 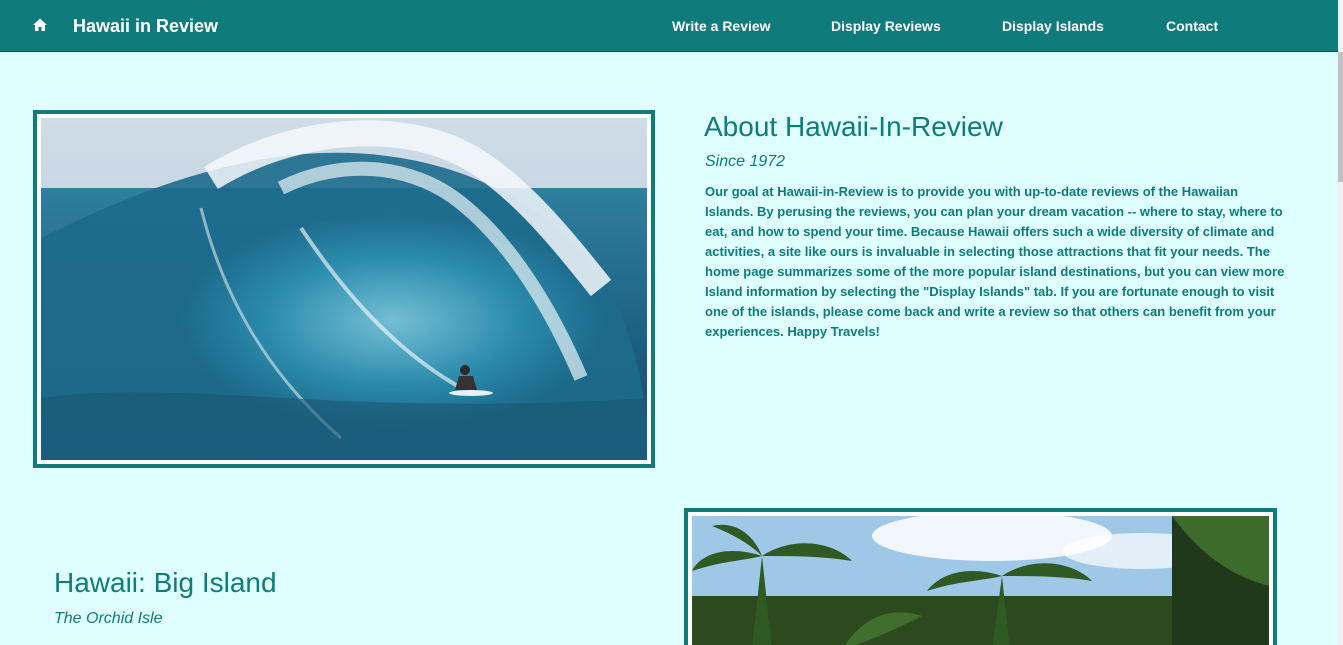 I want to click on nav-display-reviews: Display Reviews, so click(x=886, y=26).